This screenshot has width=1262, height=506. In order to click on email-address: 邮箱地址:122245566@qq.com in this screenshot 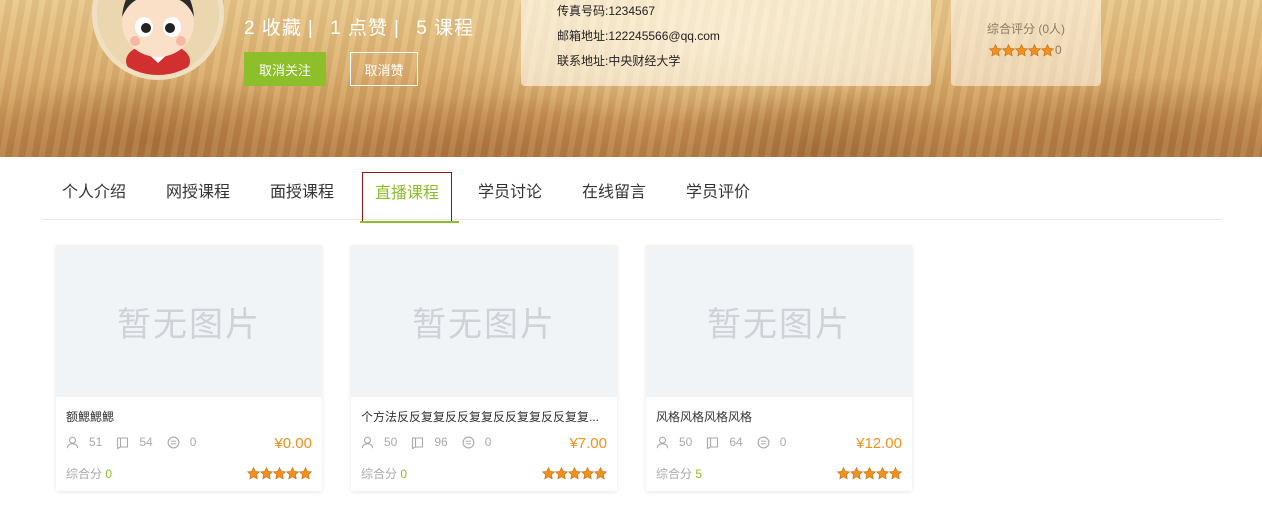, I will do `click(638, 36)`.